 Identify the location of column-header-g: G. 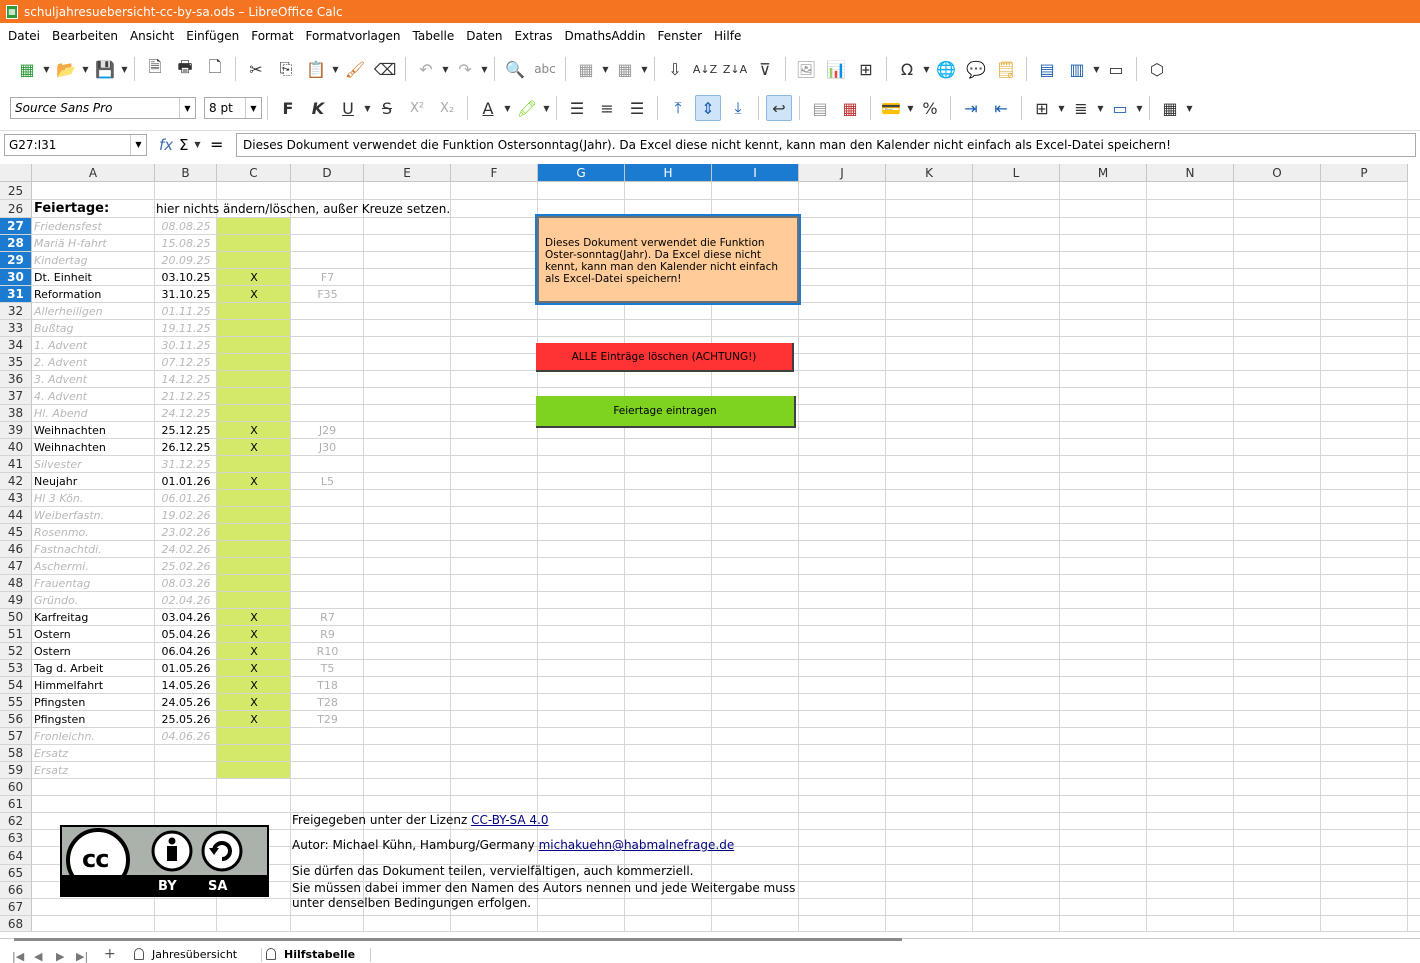
(581, 173).